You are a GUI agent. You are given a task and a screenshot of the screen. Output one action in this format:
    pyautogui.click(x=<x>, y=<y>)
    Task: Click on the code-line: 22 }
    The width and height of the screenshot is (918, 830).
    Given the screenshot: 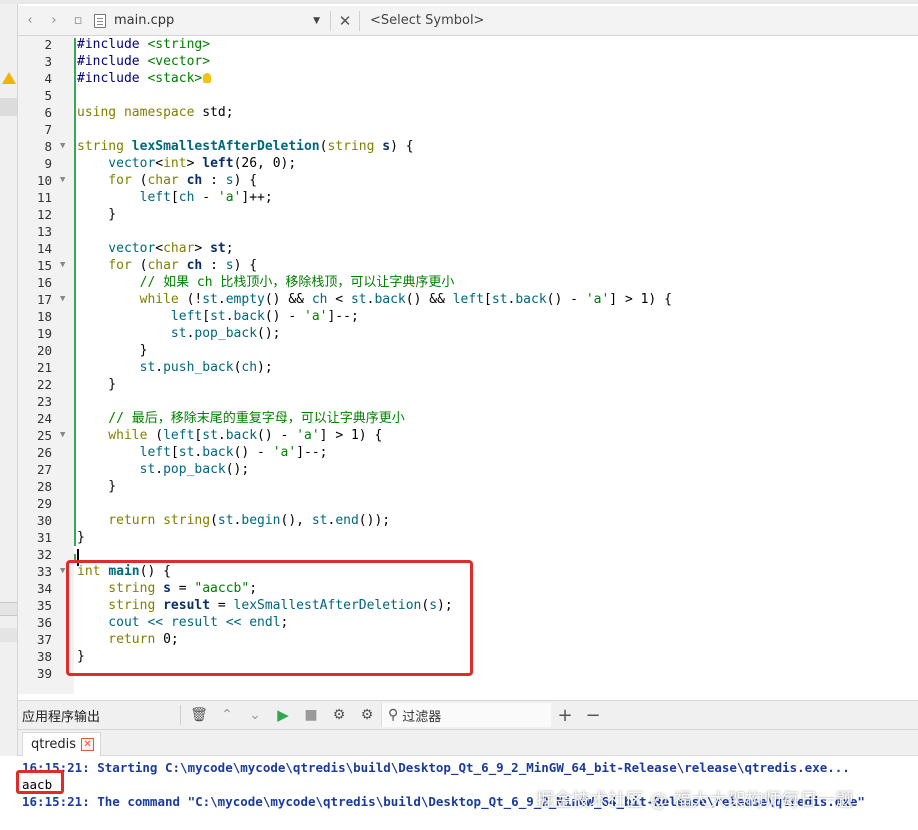 What is the action you would take?
    pyautogui.click(x=468, y=384)
    